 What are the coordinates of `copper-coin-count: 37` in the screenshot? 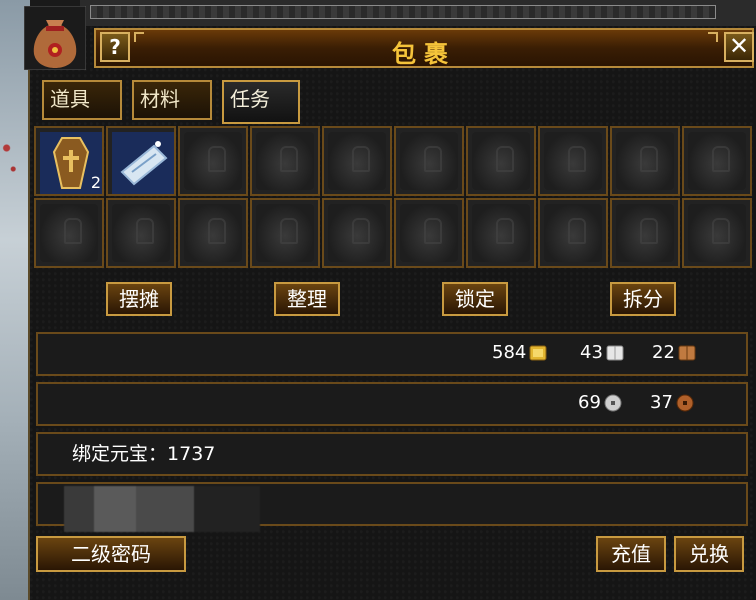 It's located at (672, 402).